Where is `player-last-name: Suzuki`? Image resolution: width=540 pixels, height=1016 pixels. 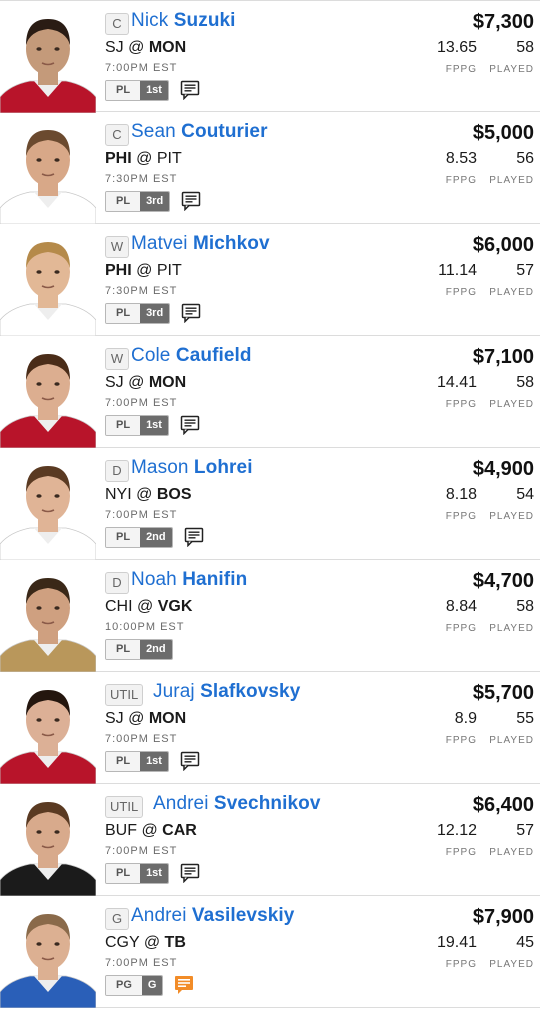 player-last-name: Suzuki is located at coordinates (204, 20).